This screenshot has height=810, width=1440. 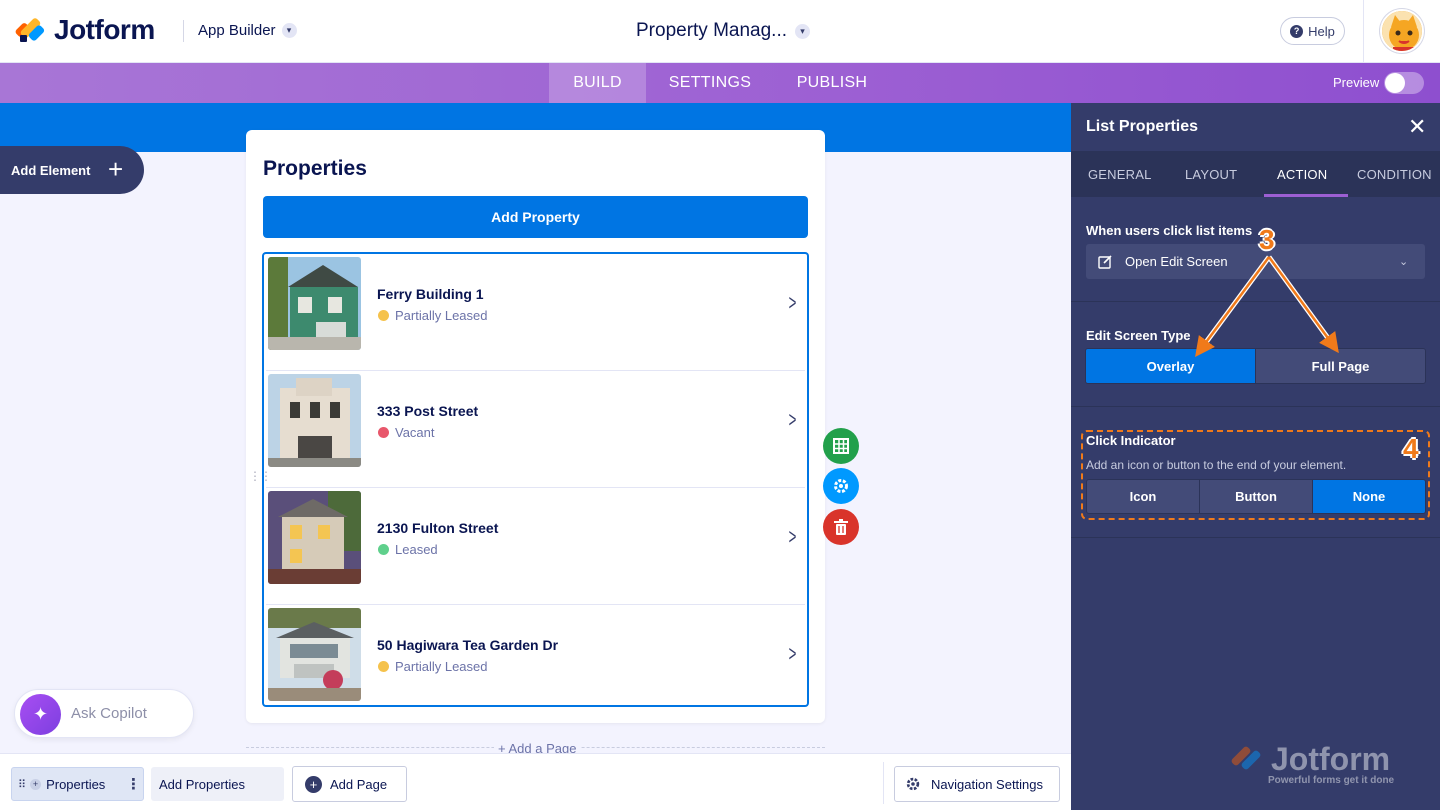 I want to click on trash-icon, so click(x=841, y=527).